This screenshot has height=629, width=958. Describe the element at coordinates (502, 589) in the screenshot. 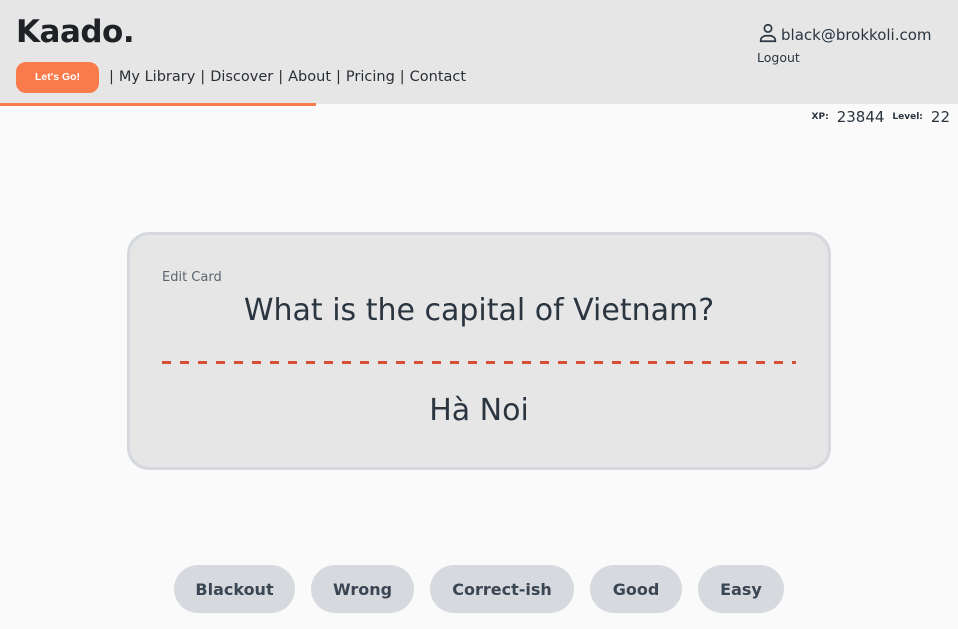

I see `rating-correct-ish-button: Correct-ish` at that location.